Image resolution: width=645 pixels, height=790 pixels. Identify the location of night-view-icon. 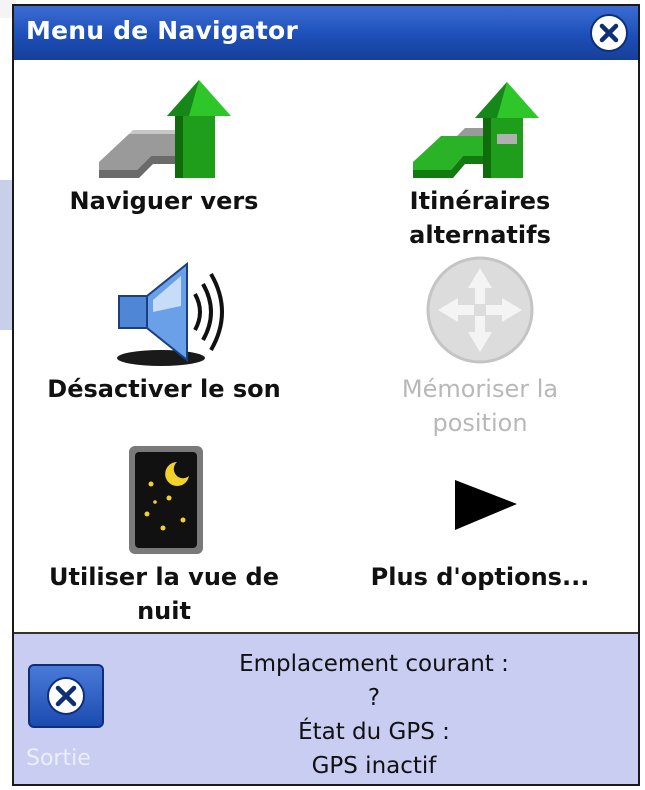
(166, 500).